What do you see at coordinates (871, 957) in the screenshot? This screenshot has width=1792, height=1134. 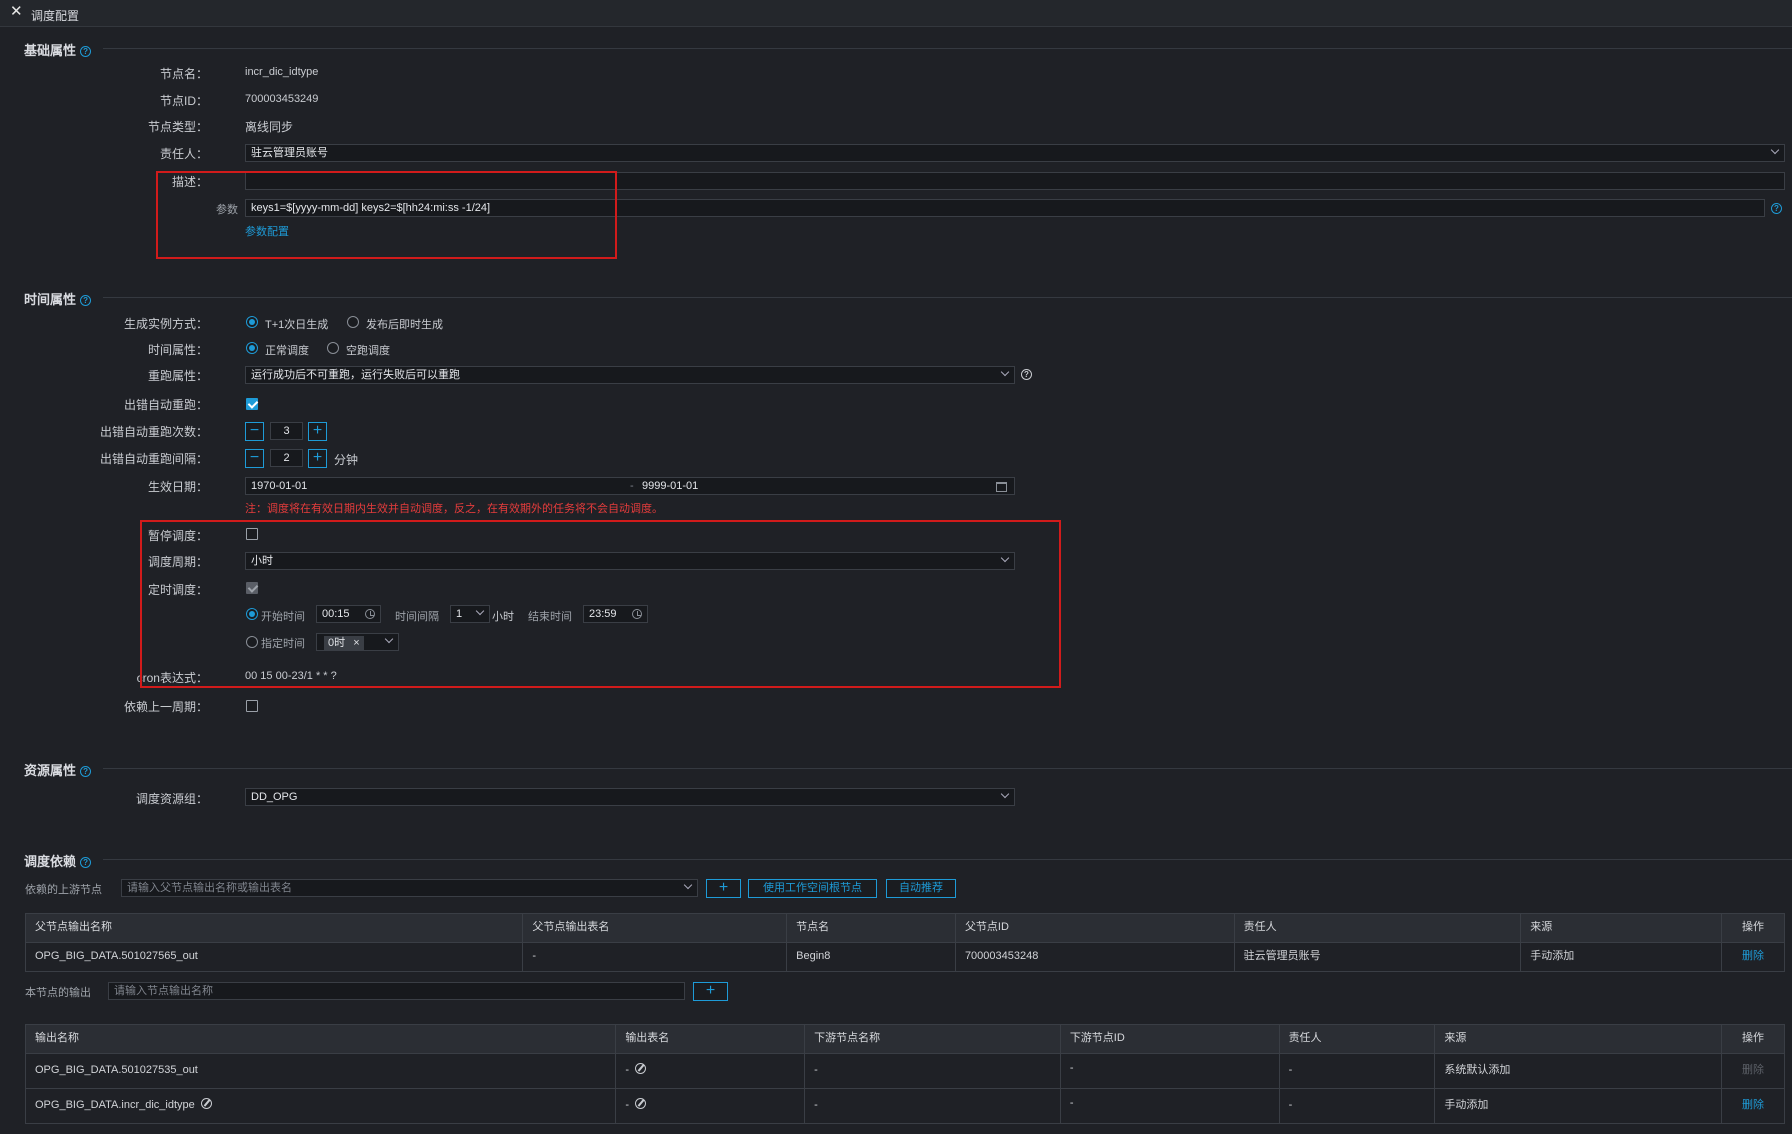 I see `table-cell: Begin8` at bounding box center [871, 957].